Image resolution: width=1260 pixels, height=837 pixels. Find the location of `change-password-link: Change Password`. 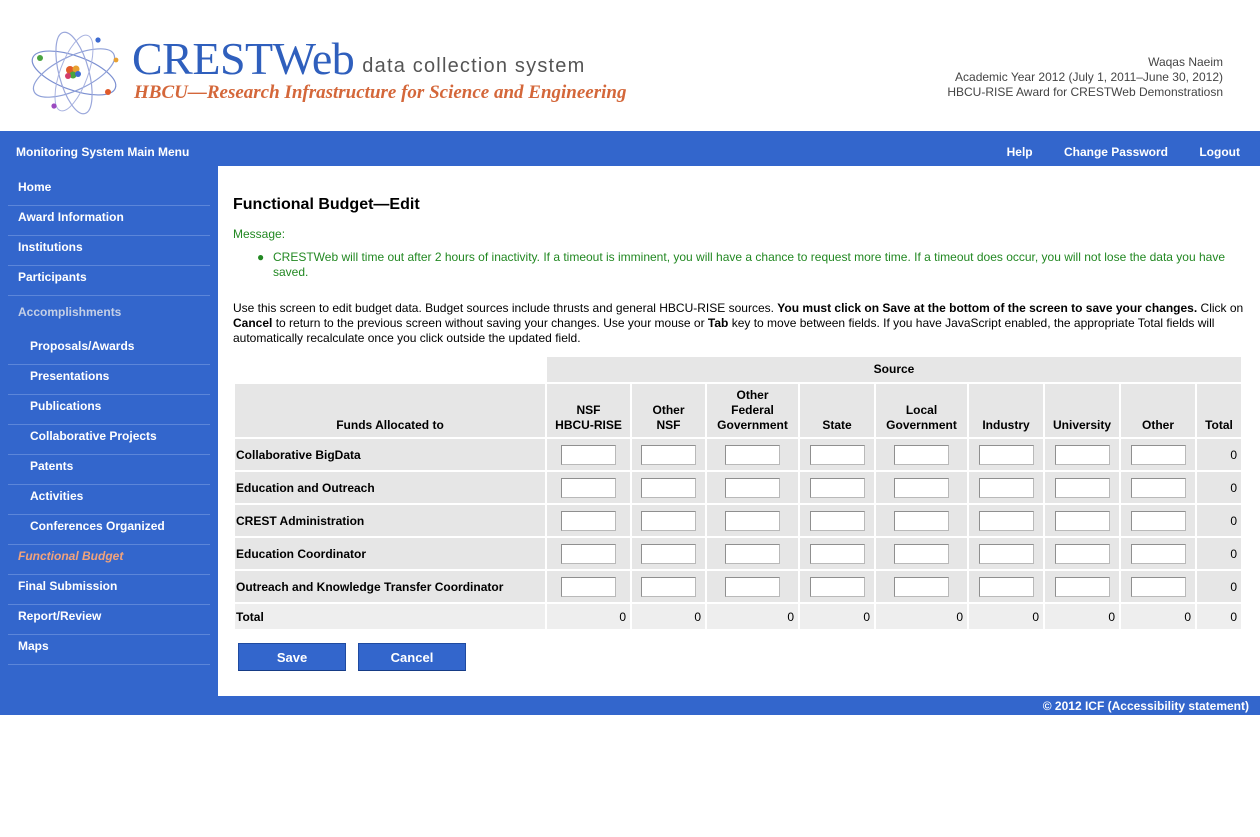

change-password-link: Change Password is located at coordinates (1116, 152).